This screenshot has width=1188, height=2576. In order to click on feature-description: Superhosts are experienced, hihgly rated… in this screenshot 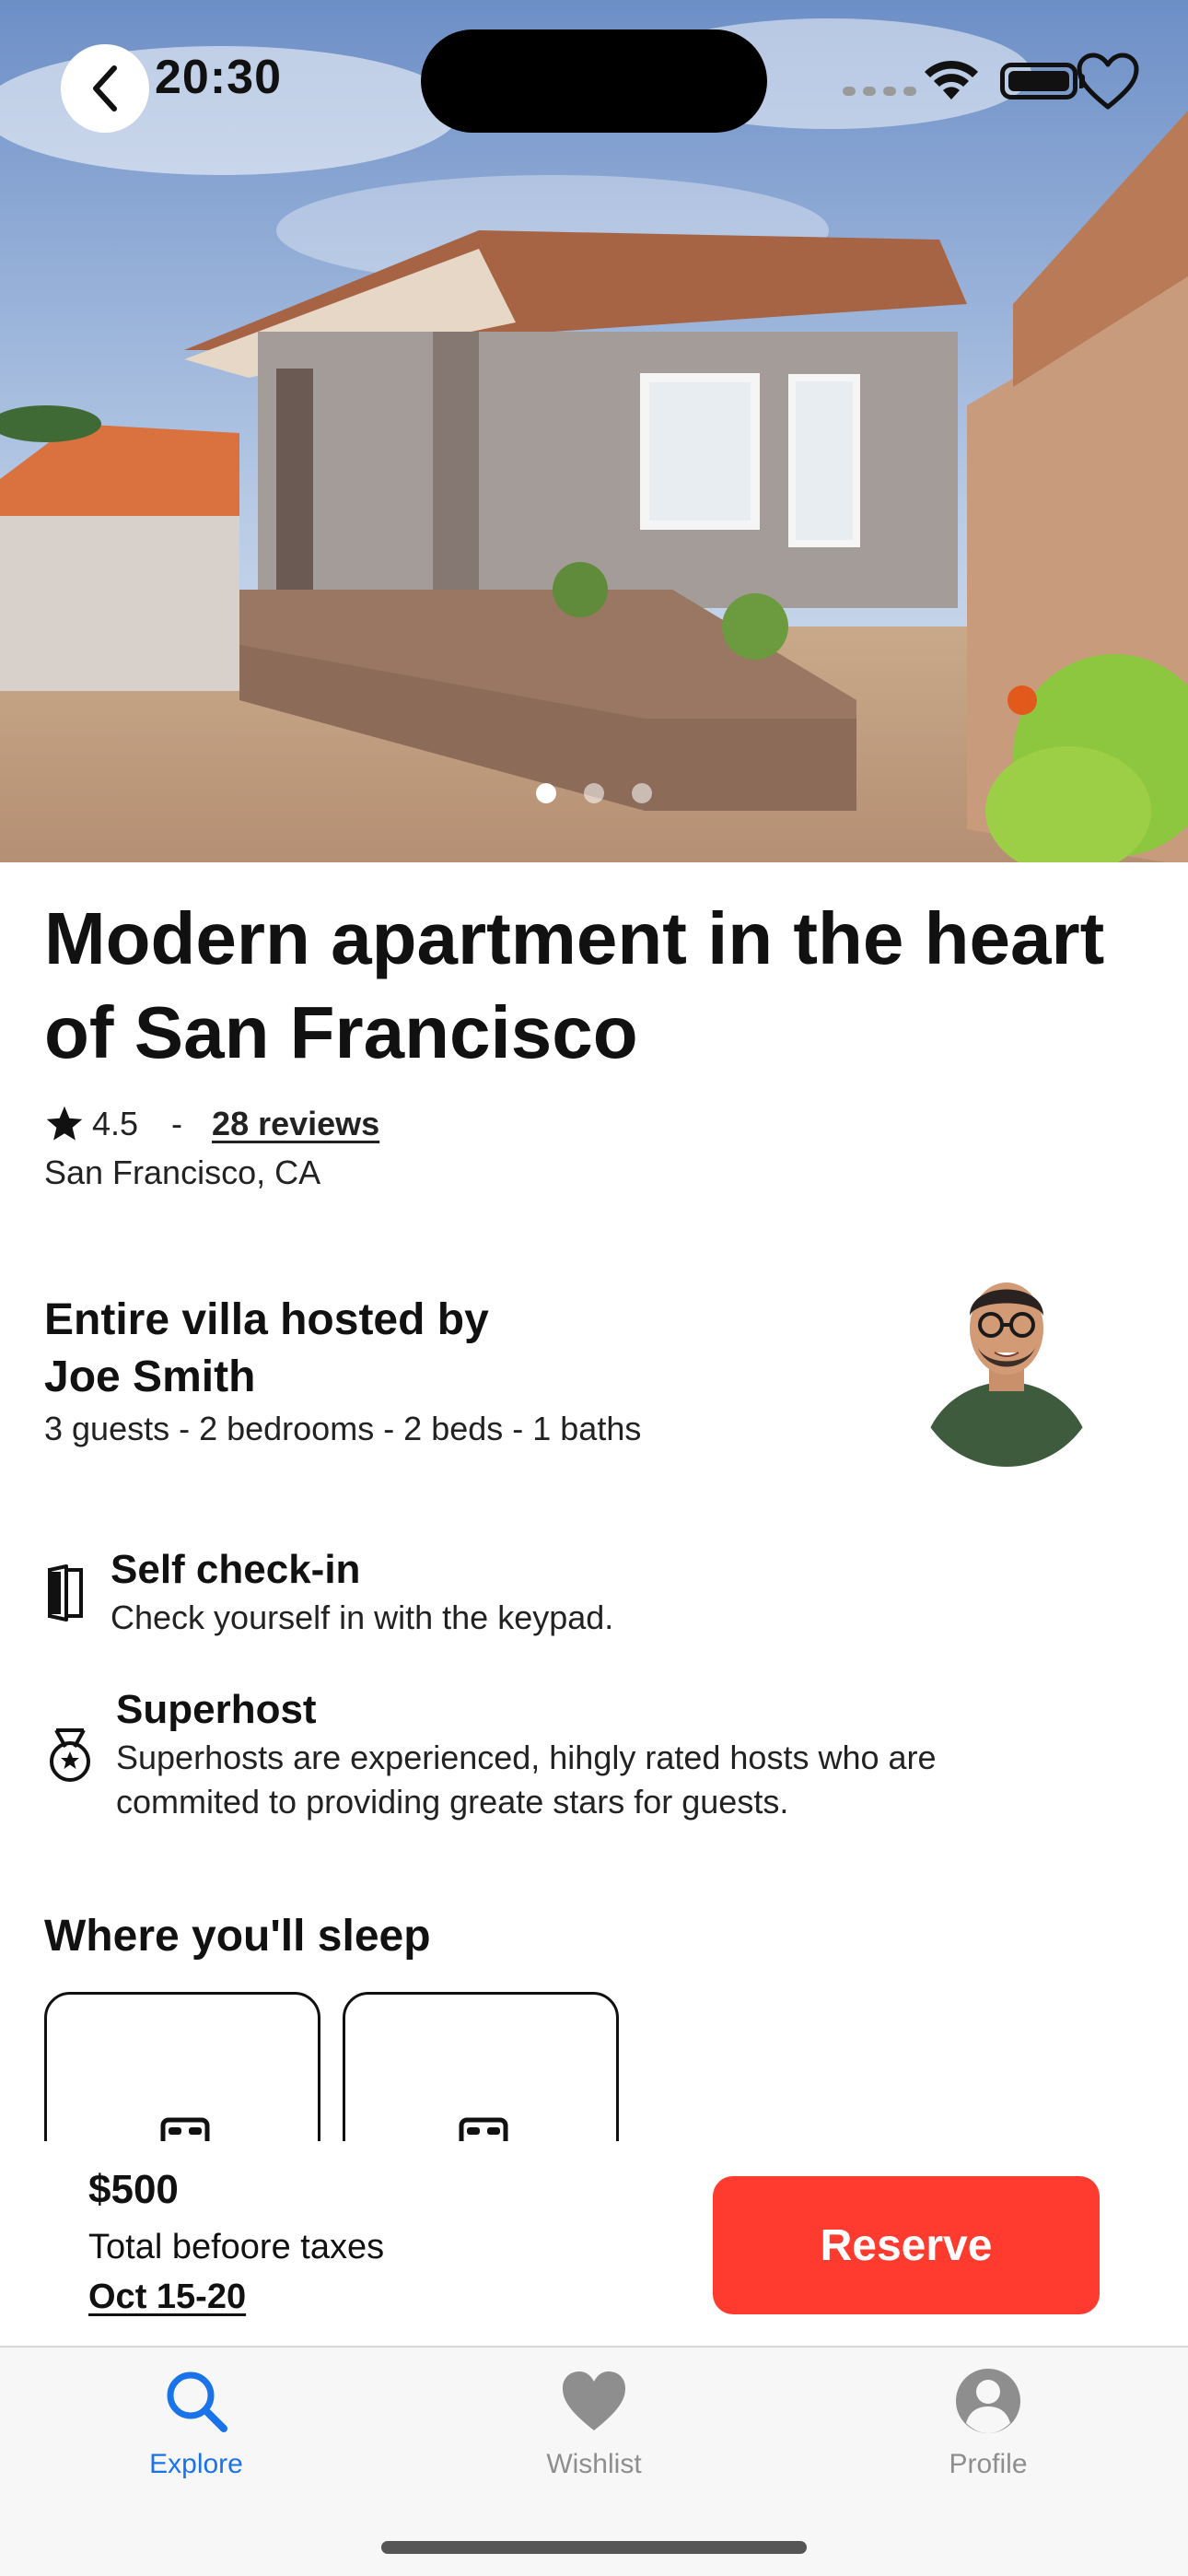, I will do `click(526, 1780)`.